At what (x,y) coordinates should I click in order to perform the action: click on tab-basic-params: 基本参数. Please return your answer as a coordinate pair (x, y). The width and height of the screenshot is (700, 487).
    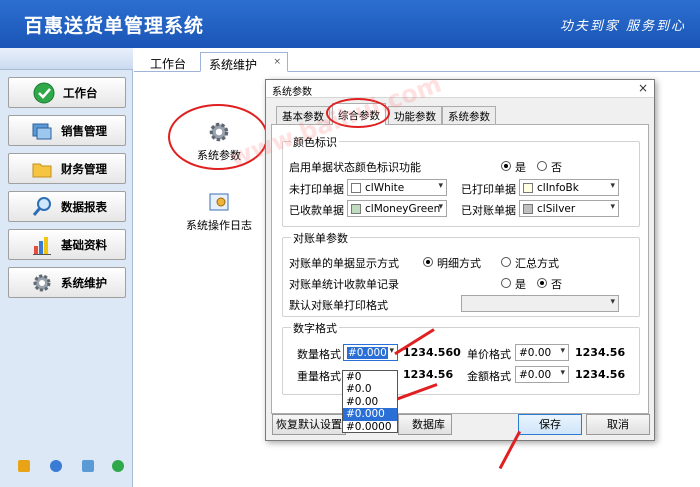
    Looking at the image, I should click on (303, 115).